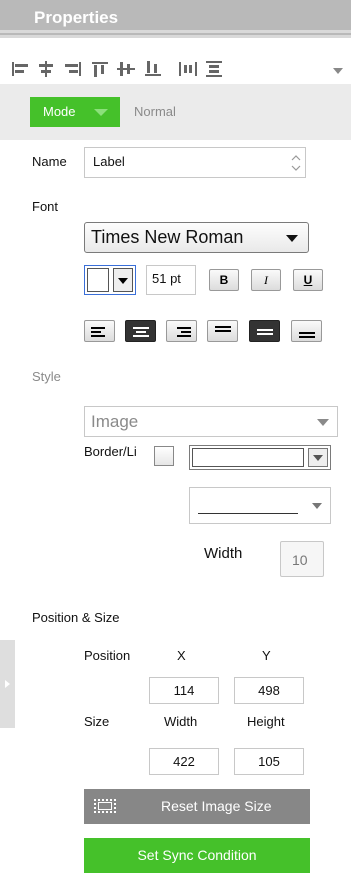  I want to click on border-width-field: 10, so click(302, 559).